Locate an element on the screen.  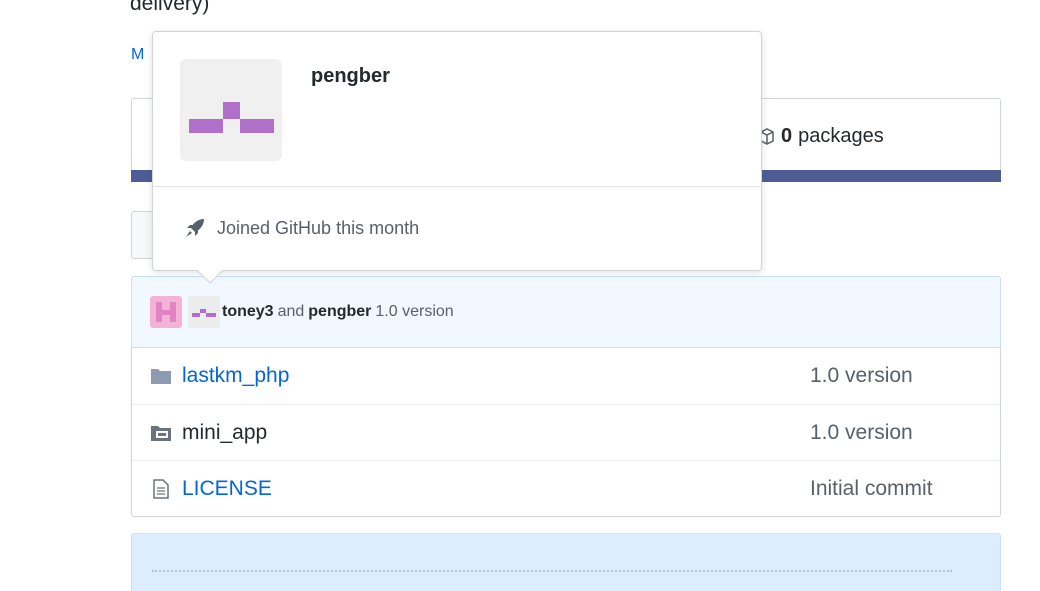
commit-author-link: toney3 is located at coordinates (248, 312).